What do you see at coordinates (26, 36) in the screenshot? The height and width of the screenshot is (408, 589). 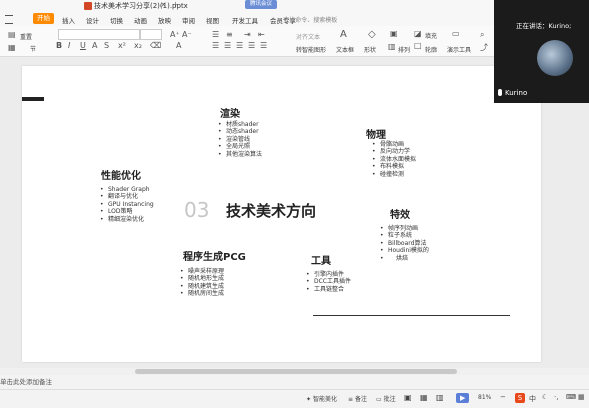 I see `reset-button: 重置` at bounding box center [26, 36].